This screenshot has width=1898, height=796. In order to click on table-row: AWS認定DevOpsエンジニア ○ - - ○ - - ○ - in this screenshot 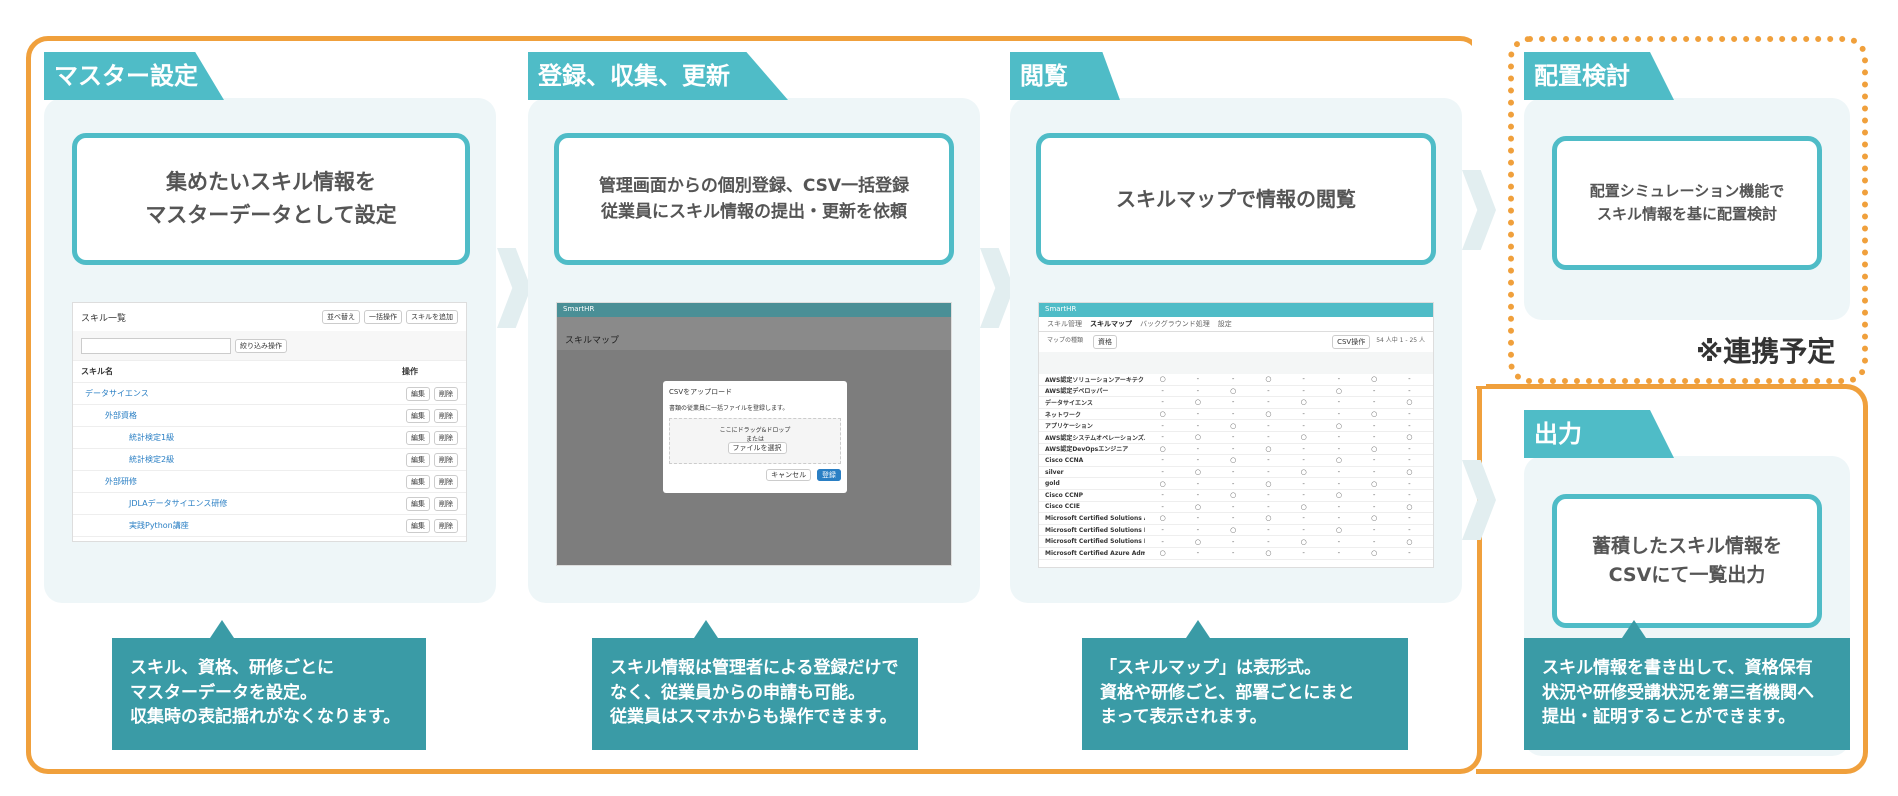, I will do `click(1236, 450)`.